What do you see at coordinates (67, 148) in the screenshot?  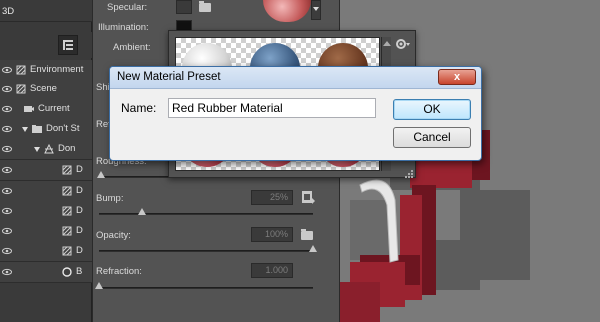 I see `layer-label: Don` at bounding box center [67, 148].